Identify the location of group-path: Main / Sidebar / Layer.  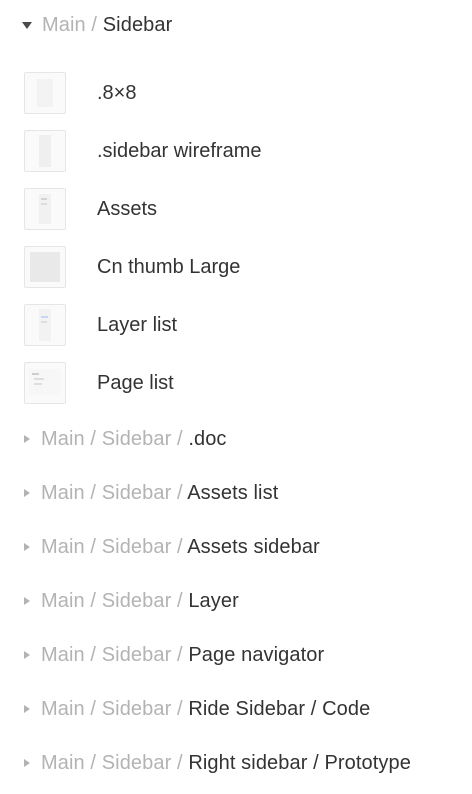
(140, 601).